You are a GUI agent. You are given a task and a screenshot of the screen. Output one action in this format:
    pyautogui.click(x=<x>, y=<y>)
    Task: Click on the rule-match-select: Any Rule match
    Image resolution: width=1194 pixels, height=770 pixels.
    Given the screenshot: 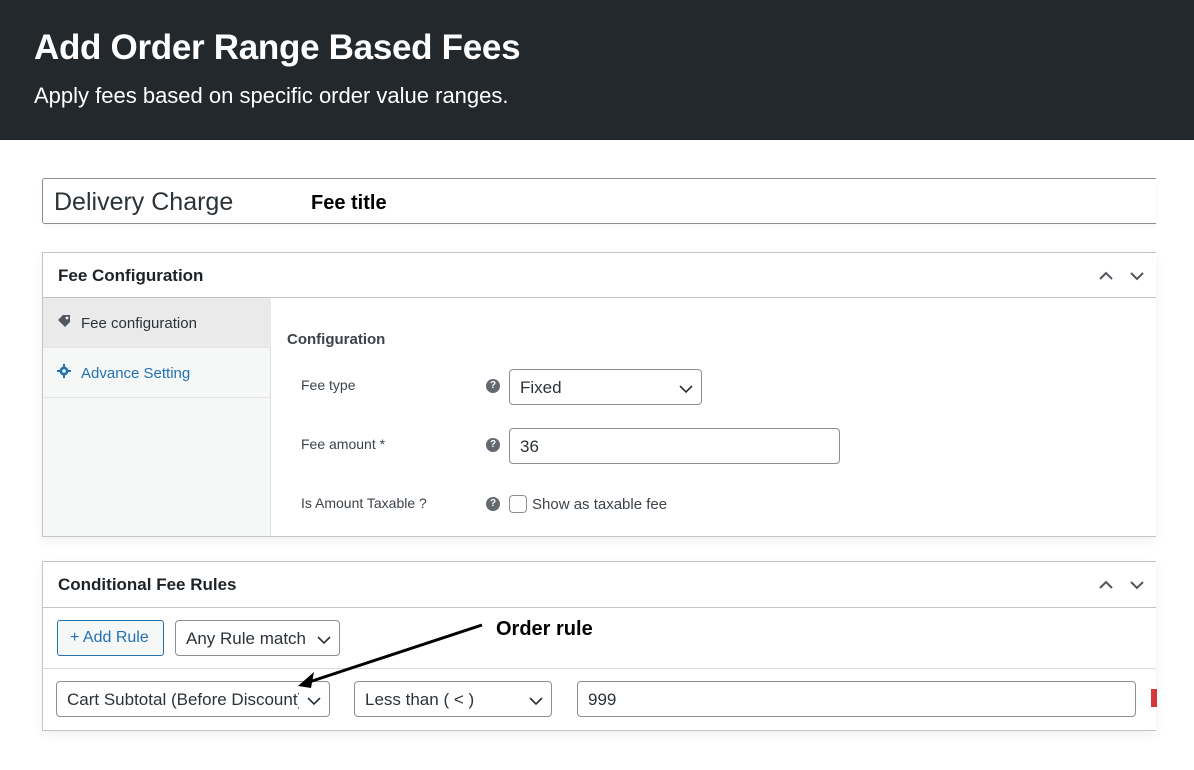 What is the action you would take?
    pyautogui.click(x=257, y=638)
    